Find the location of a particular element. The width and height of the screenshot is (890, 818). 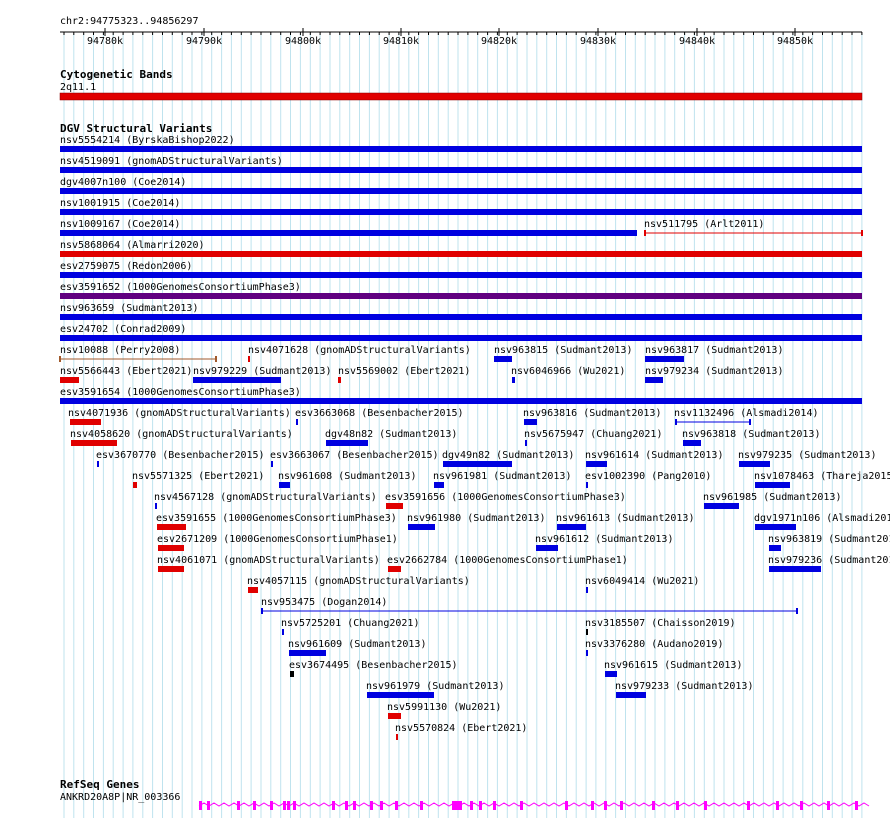

variant-nsv1001915: nsv1001915 (Coe2014) is located at coordinates (461, 206).